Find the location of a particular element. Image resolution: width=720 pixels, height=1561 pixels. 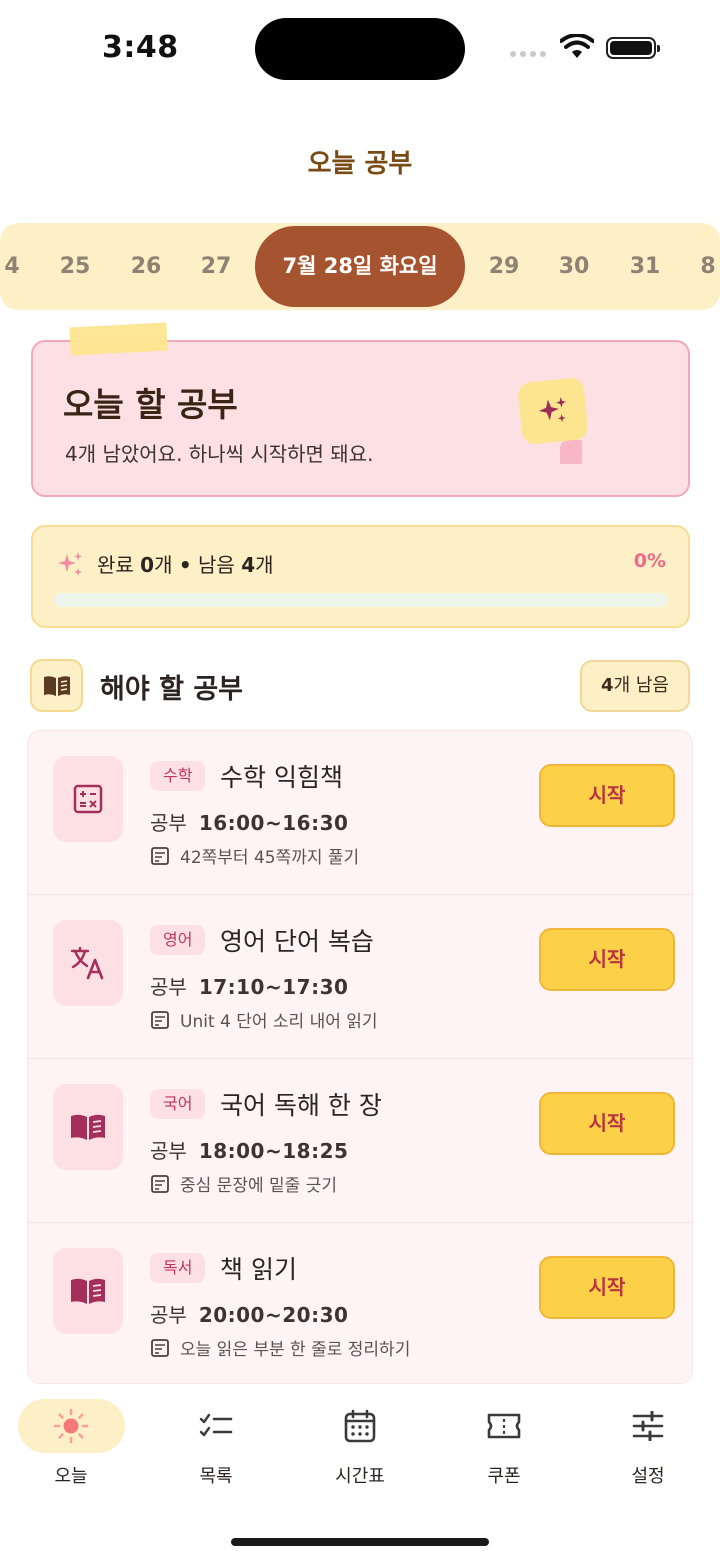

remaining-count-badge: 4개 남음 is located at coordinates (635, 686).